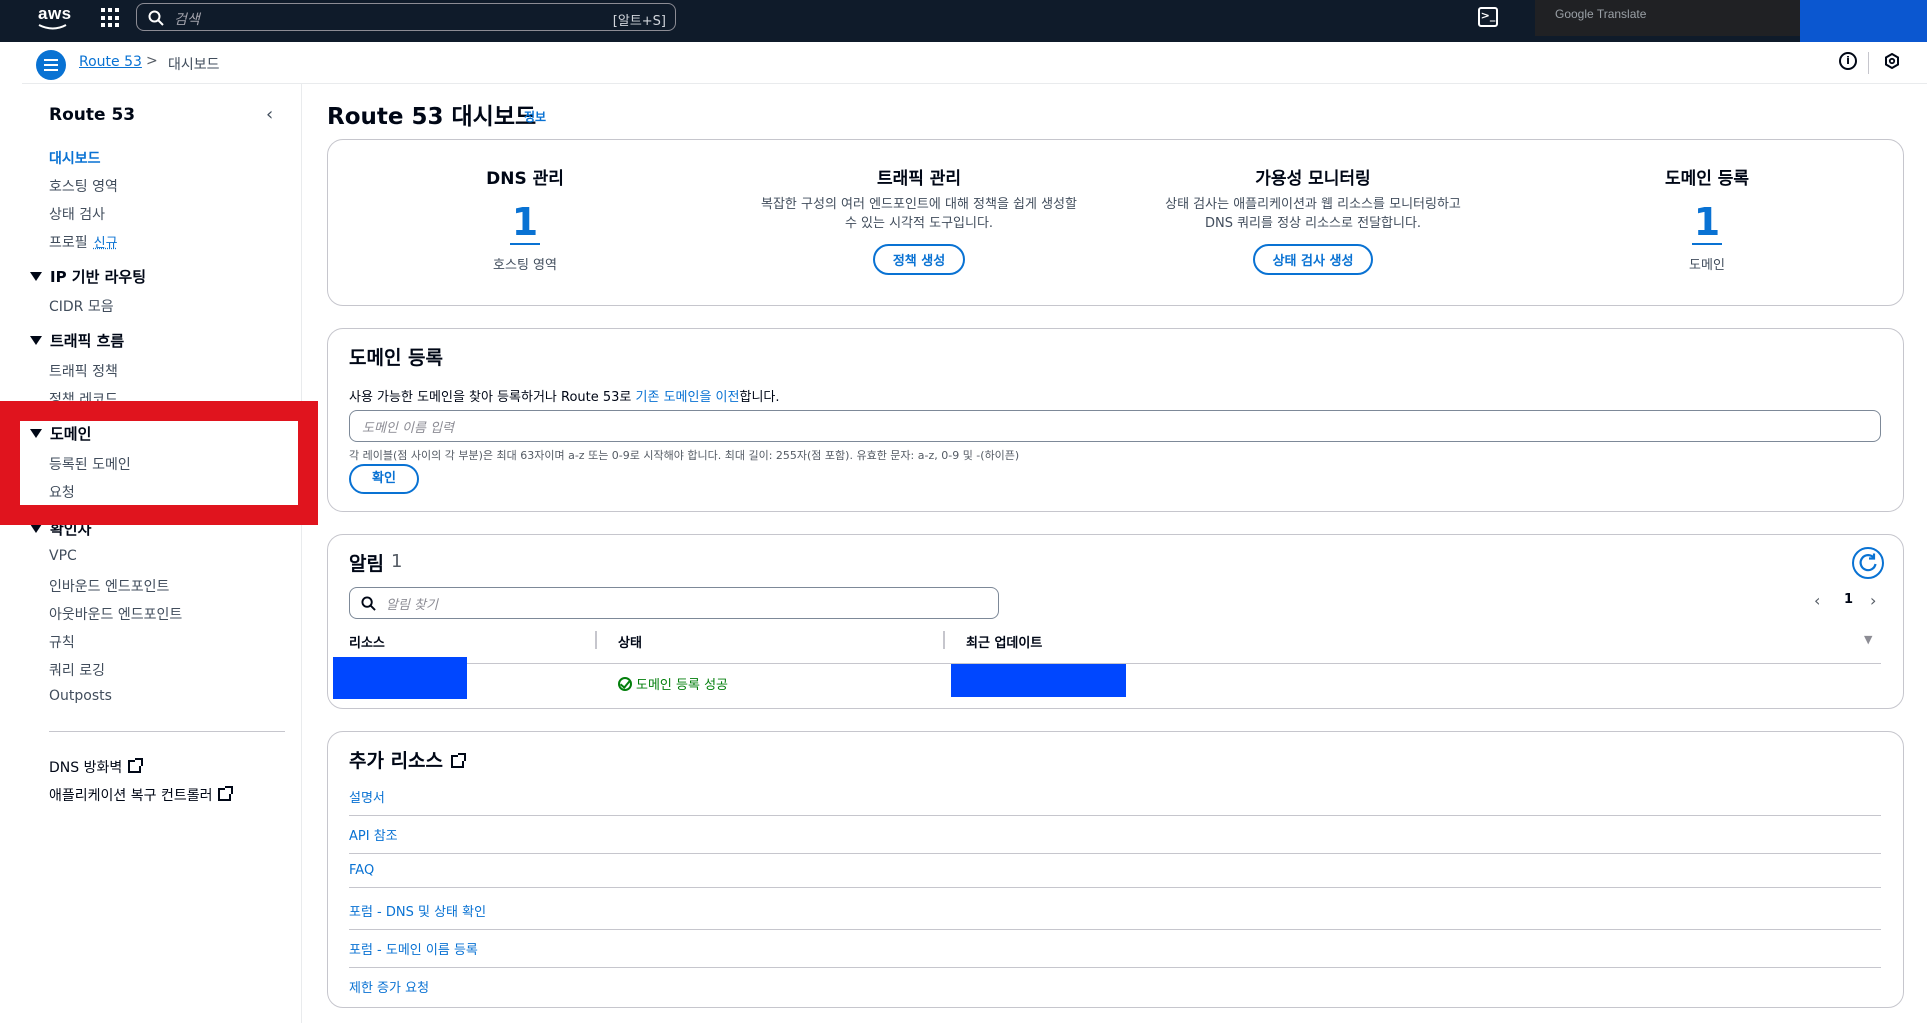 The height and width of the screenshot is (1023, 1927). Describe the element at coordinates (92, 115) in the screenshot. I see `sidebar-title: Route 53` at that location.